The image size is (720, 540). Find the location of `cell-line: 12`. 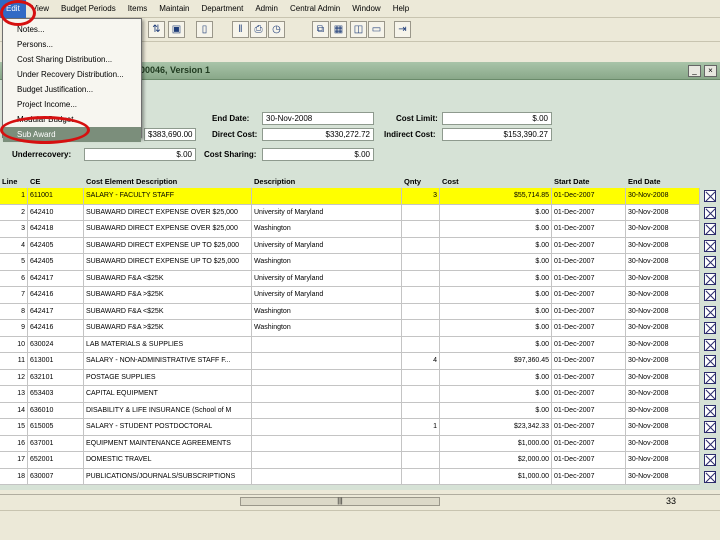

cell-line: 12 is located at coordinates (14, 377).